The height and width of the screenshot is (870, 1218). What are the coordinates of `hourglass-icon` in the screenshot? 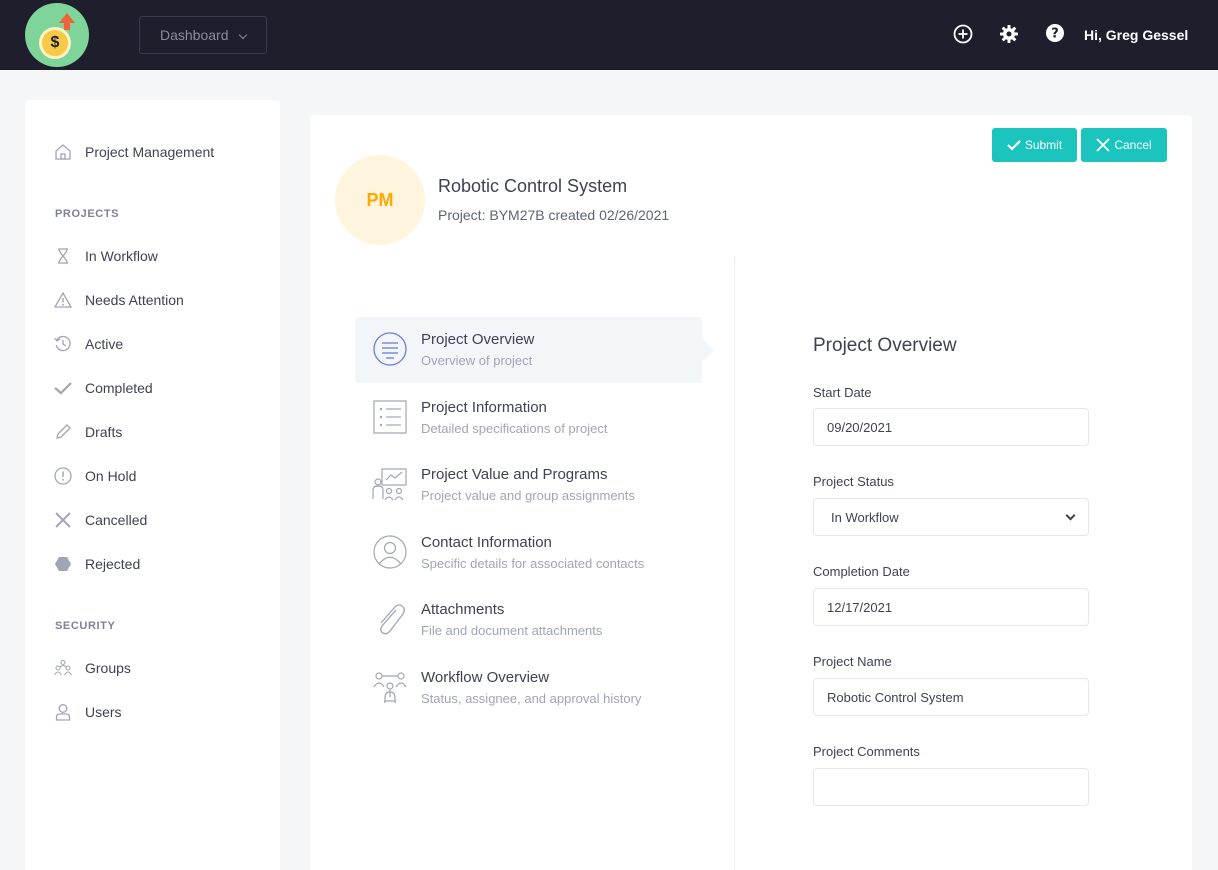 It's located at (63, 256).